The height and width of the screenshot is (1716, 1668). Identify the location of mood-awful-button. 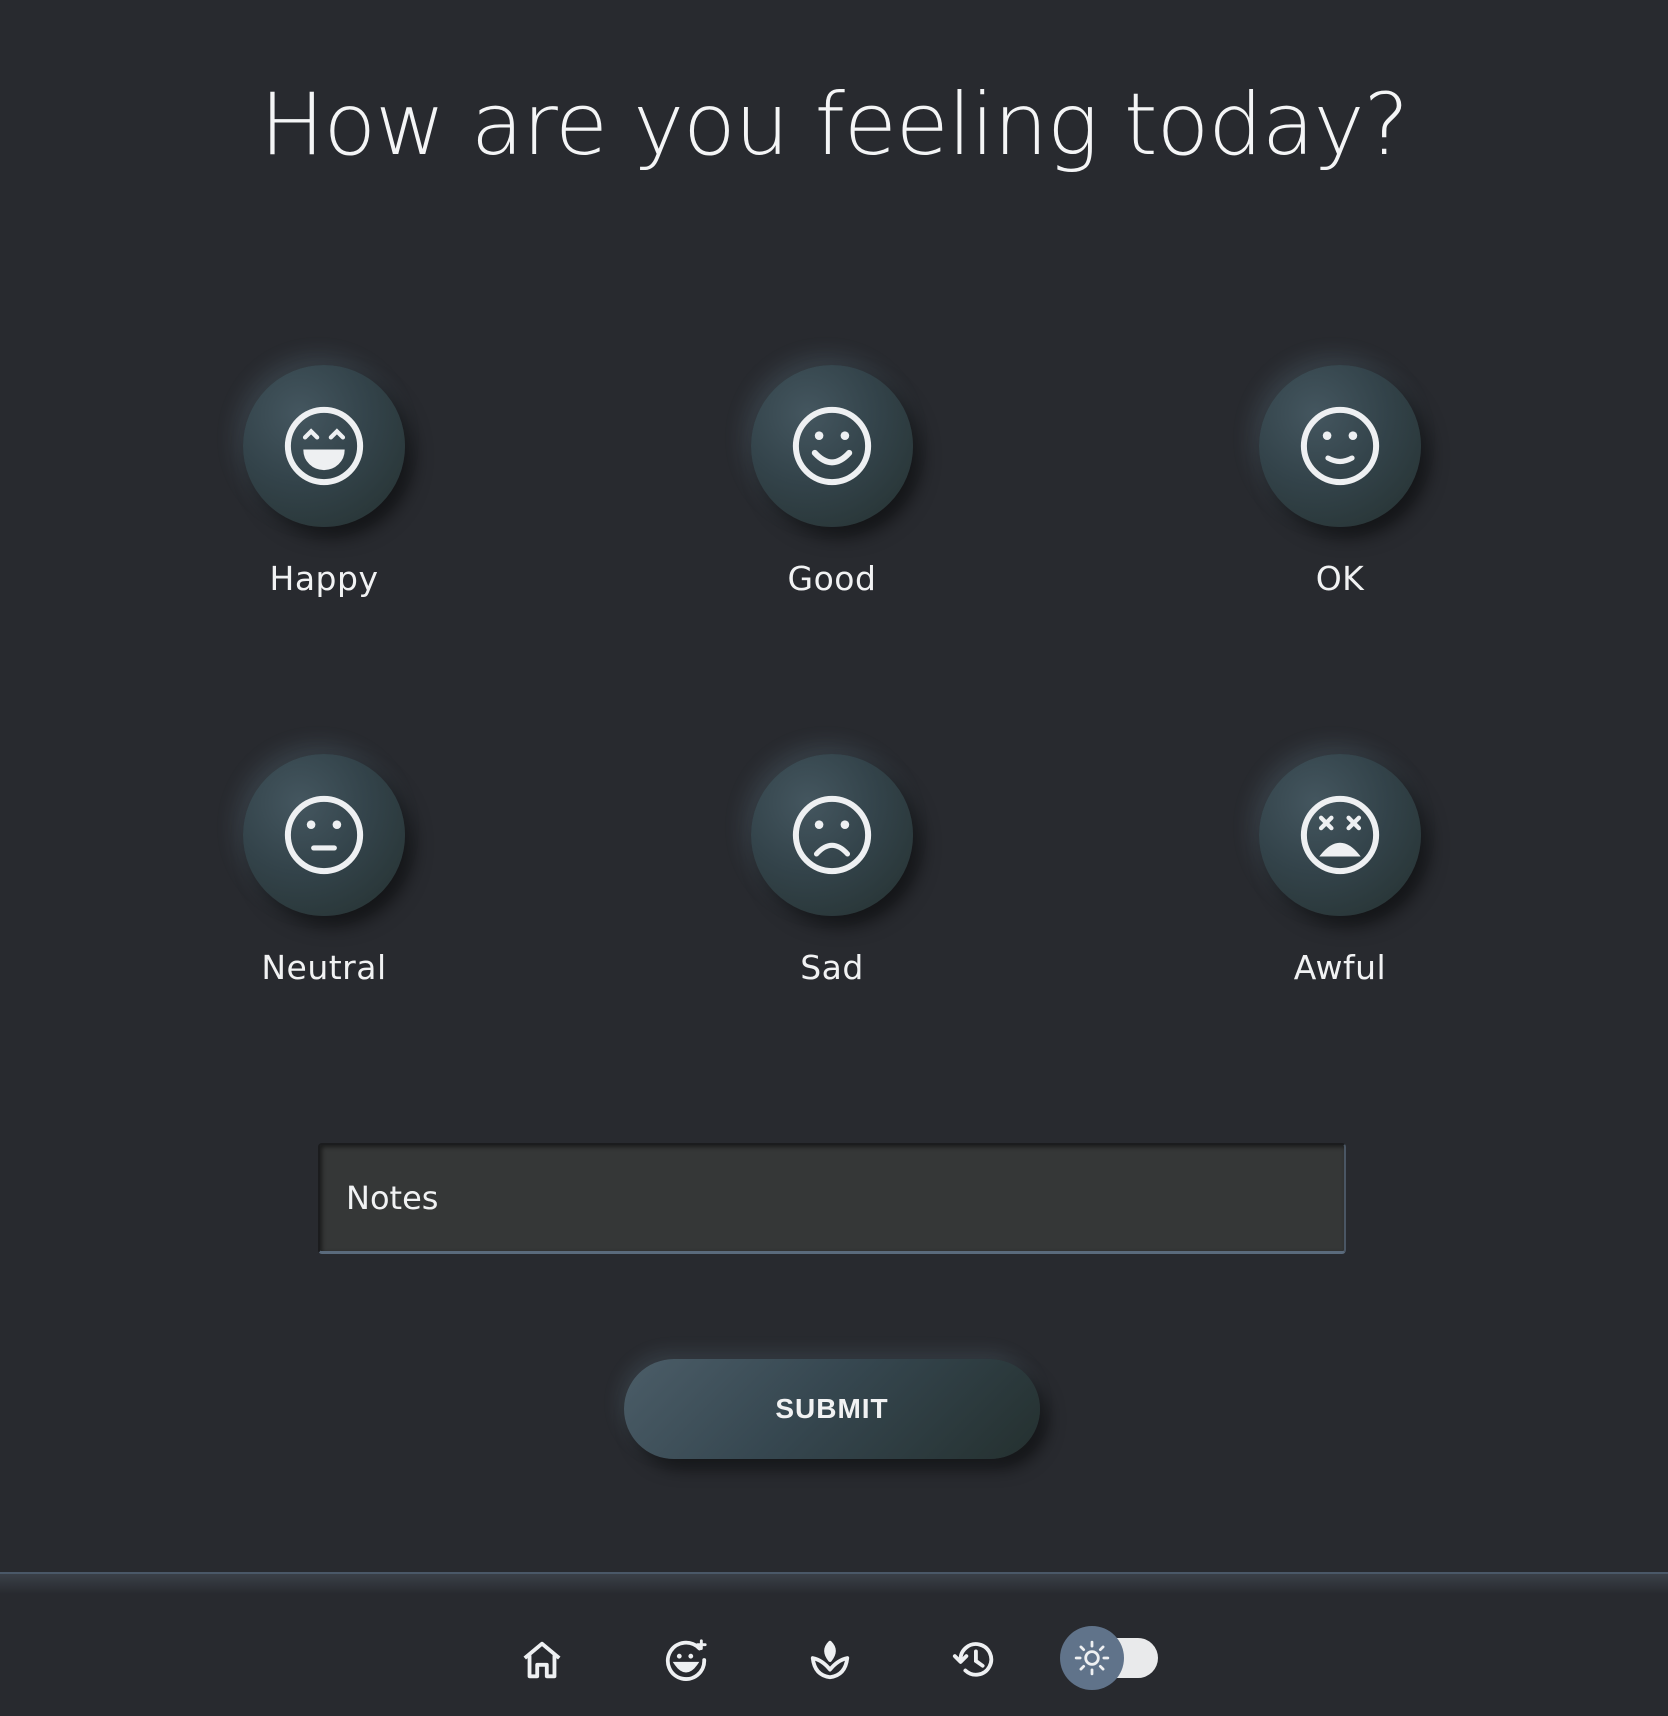
(1340, 835).